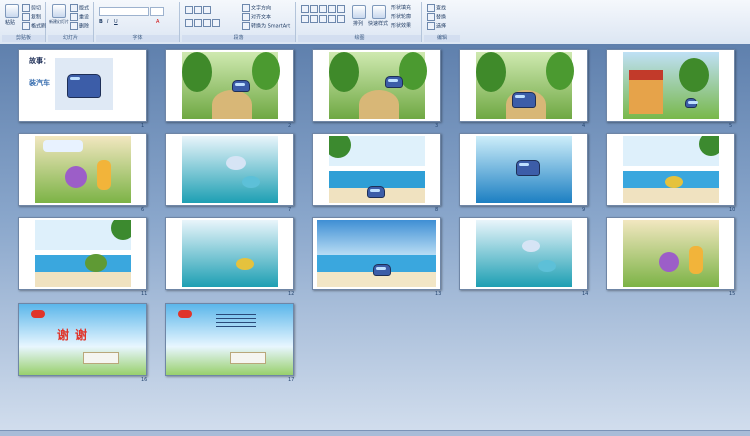 The width and height of the screenshot is (750, 436). I want to click on slides-group-label: 幻灯片, so click(70, 38).